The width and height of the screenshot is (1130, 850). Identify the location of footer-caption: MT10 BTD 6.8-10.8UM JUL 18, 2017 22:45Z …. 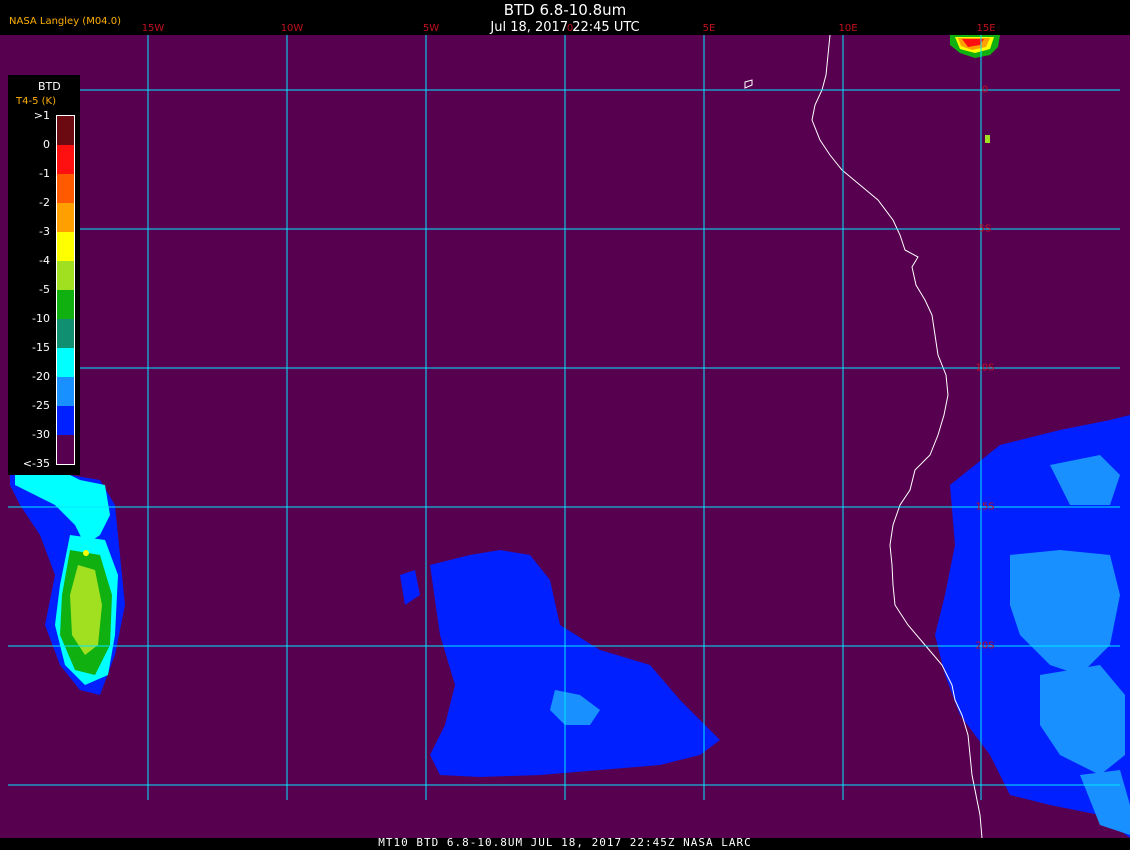
(565, 842).